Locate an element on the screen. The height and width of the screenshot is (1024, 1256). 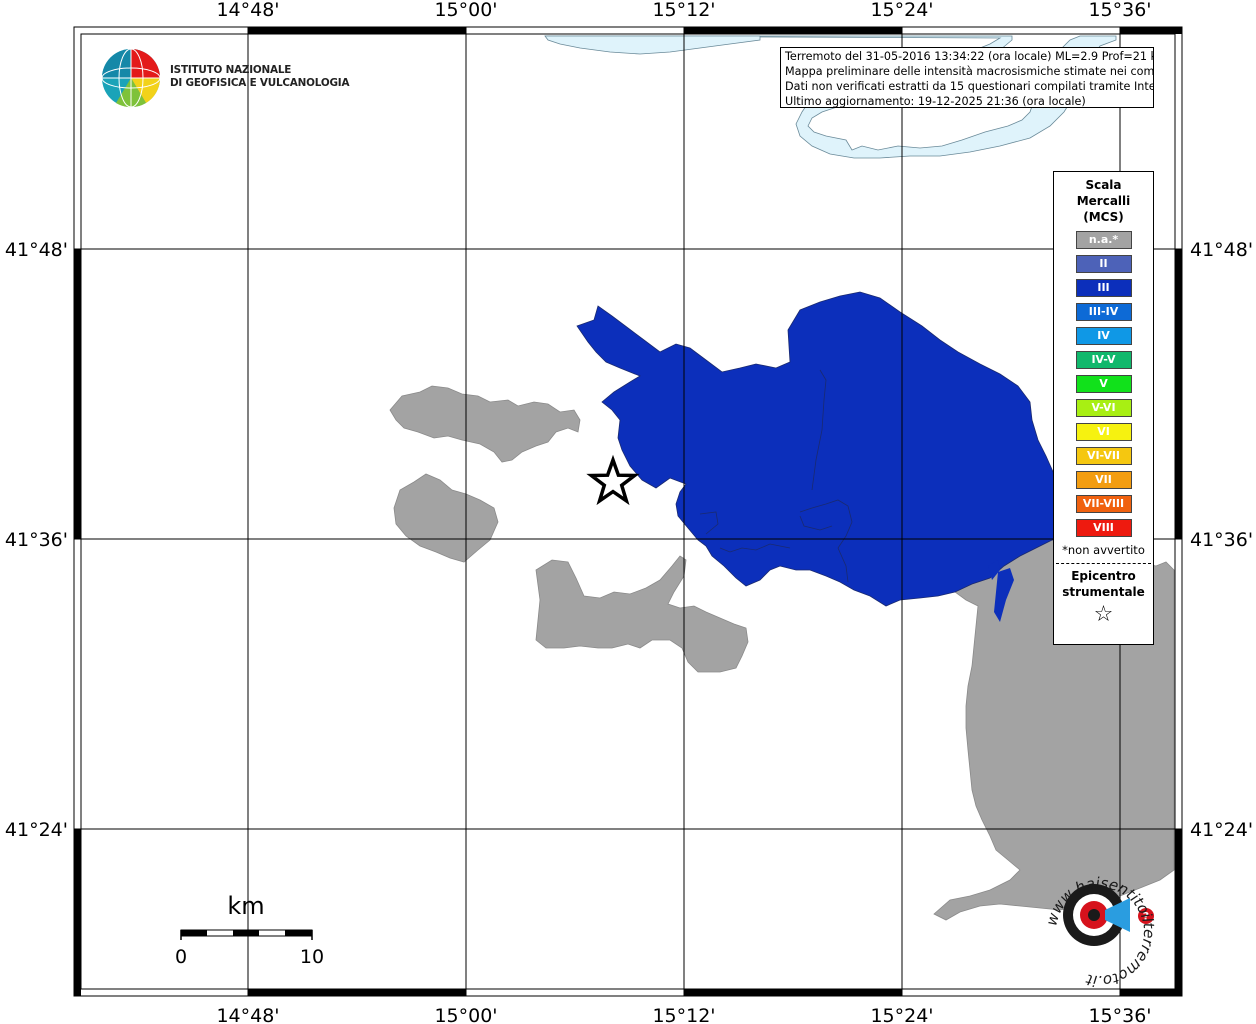
legend-item: VII is located at coordinates (1103, 480).